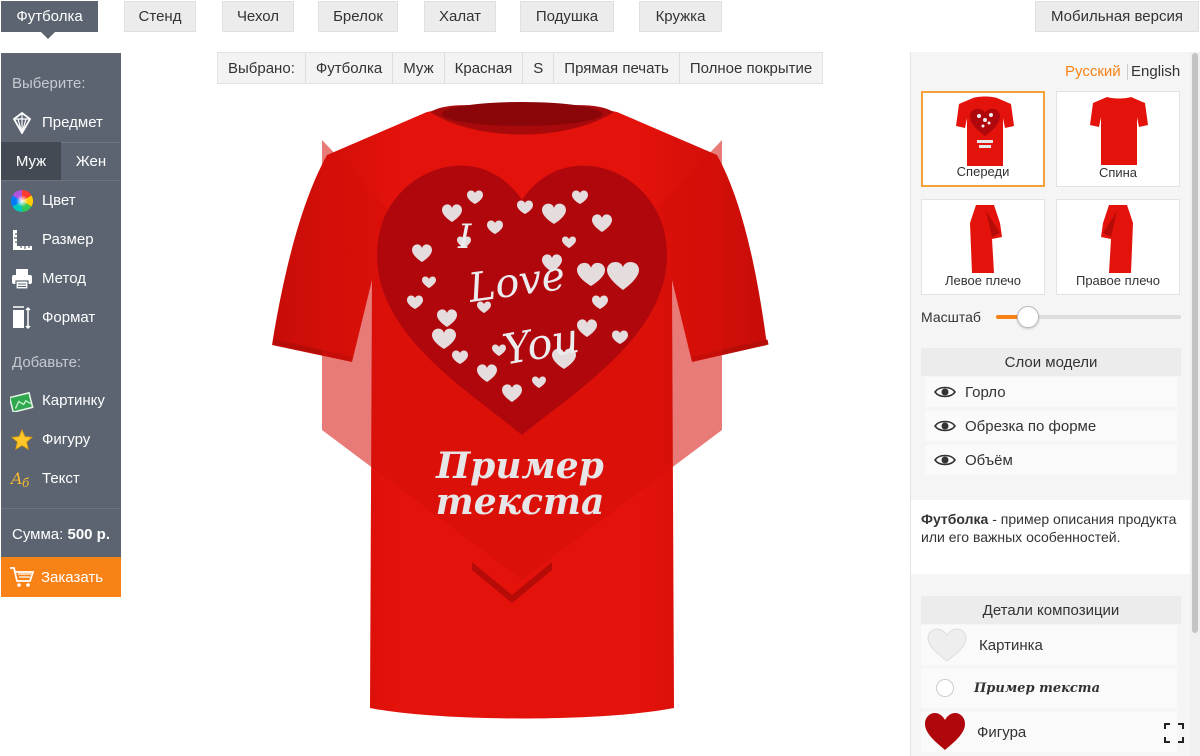  What do you see at coordinates (983, 171) in the screenshot?
I see `view-front-label: Спереди` at bounding box center [983, 171].